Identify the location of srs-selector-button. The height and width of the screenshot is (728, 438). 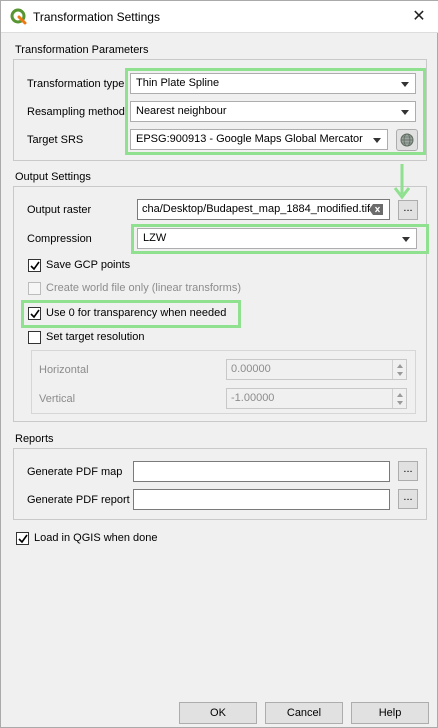
(407, 140).